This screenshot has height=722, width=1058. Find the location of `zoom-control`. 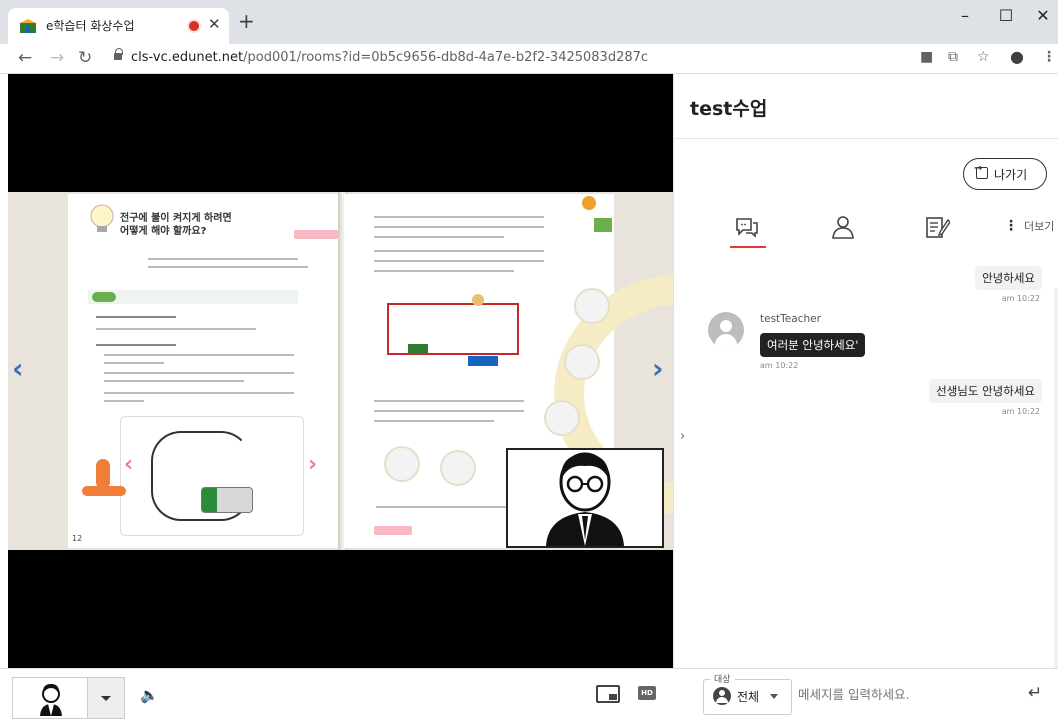

zoom-control is located at coordinates (104, 491).